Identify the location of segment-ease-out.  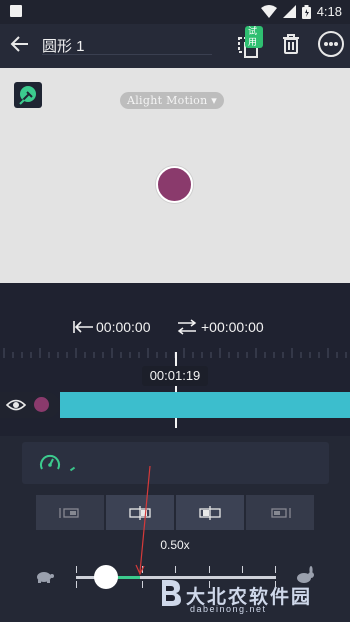
(280, 512).